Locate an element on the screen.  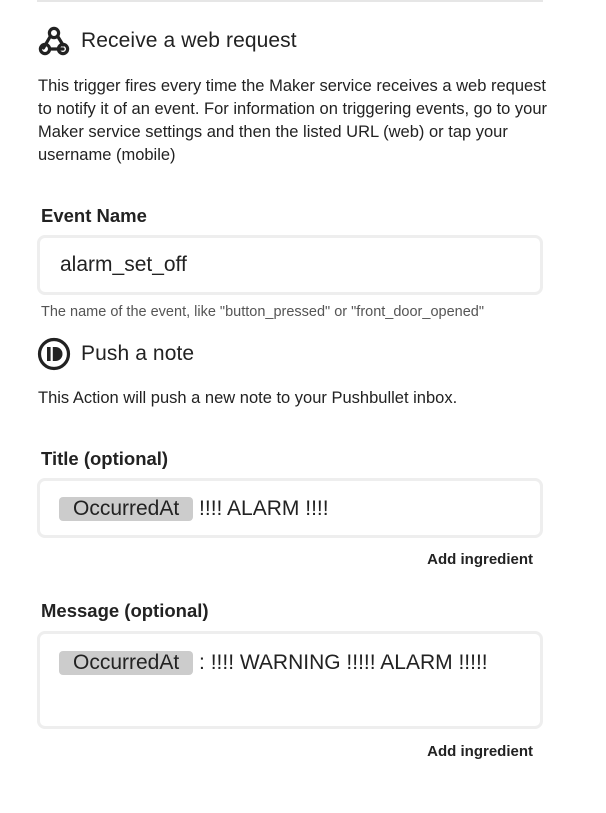
title-label: Title (optional) is located at coordinates (105, 458).